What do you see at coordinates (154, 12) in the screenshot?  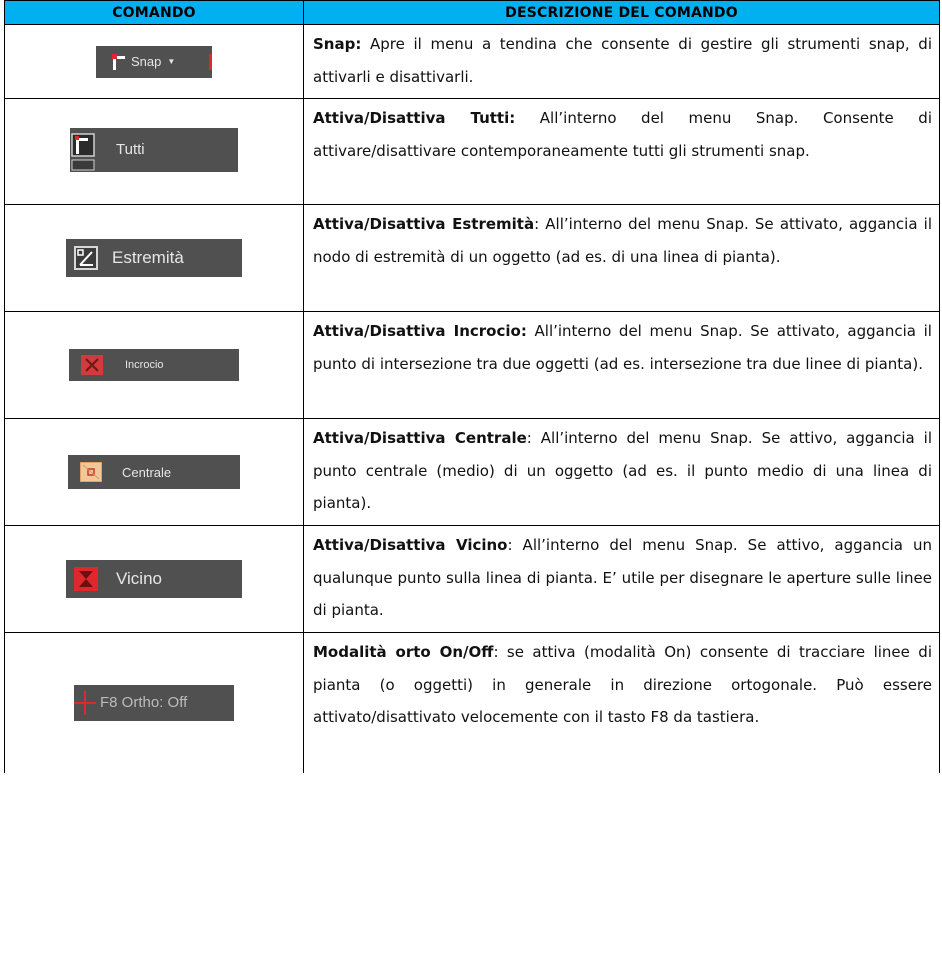 I see `header-command: COMANDO` at bounding box center [154, 12].